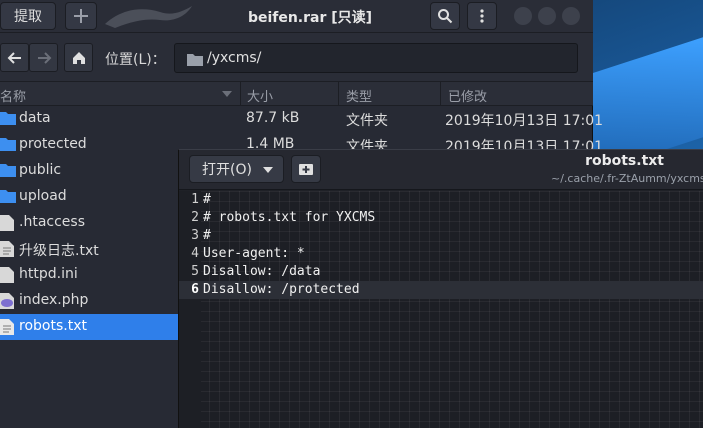  I want to click on line-number: 5, so click(195, 271).